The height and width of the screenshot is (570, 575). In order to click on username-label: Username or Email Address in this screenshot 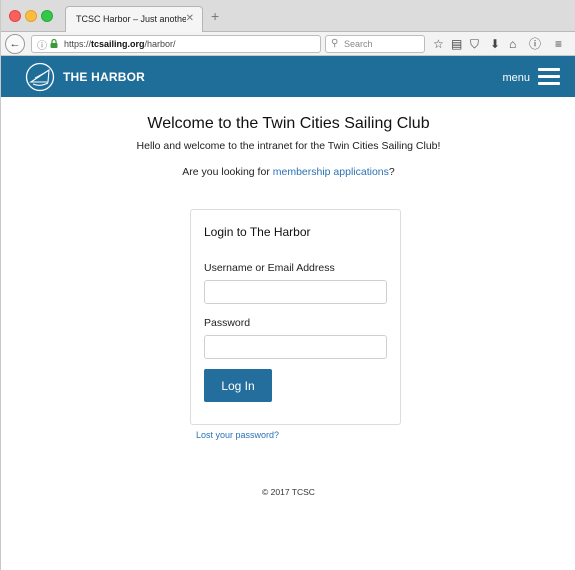, I will do `click(269, 268)`.